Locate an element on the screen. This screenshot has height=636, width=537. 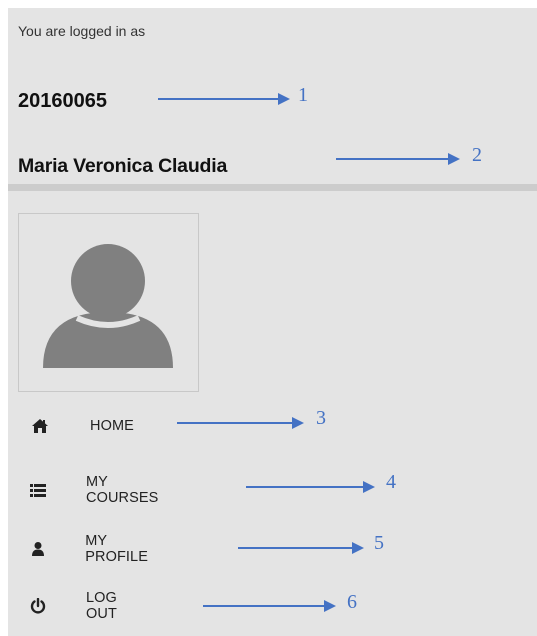
divider is located at coordinates (272, 187).